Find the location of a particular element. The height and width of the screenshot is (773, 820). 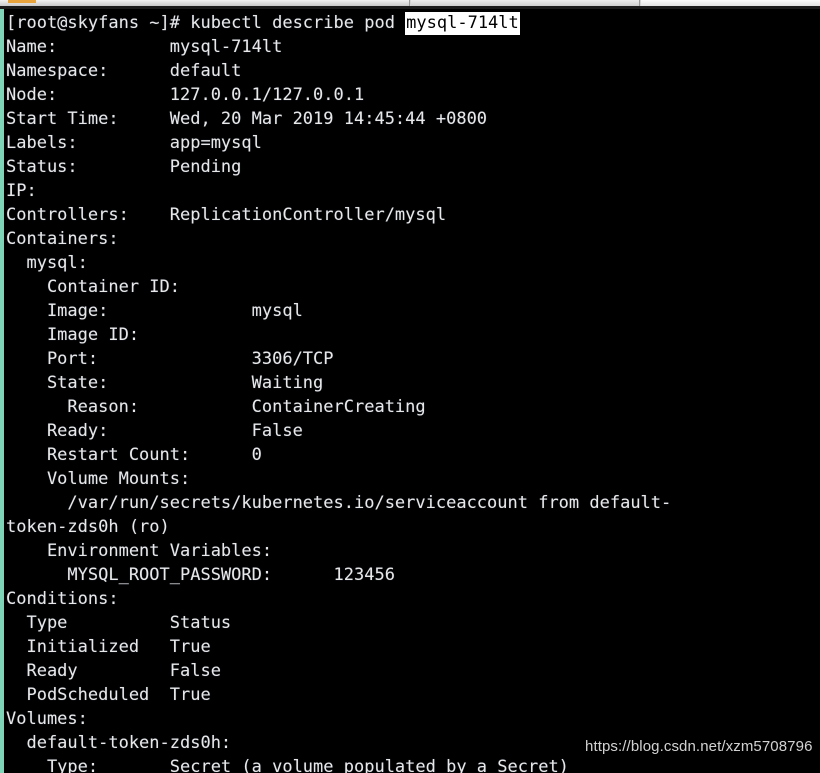

window-chrome-shadow is located at coordinates (410, 7).